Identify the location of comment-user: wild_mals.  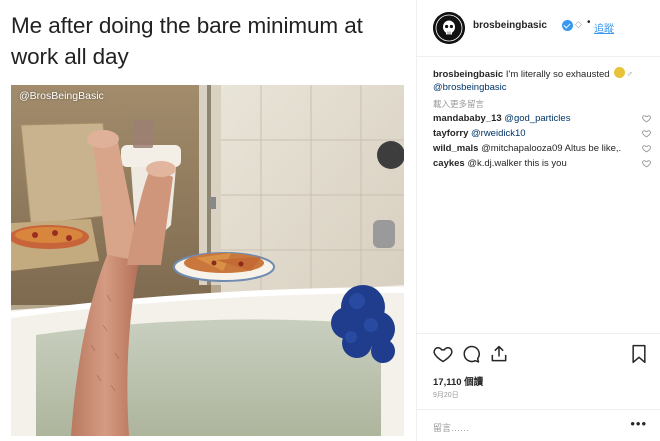
(455, 148).